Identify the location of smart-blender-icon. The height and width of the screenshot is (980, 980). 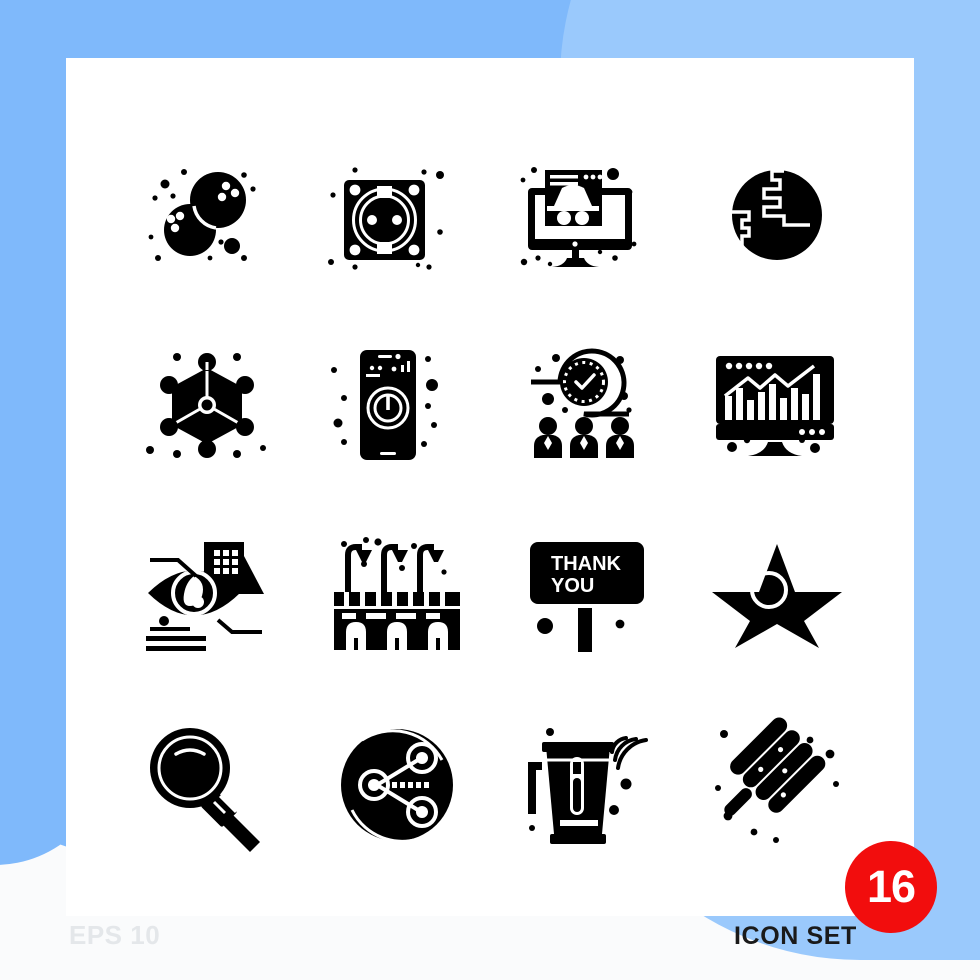
(588, 786).